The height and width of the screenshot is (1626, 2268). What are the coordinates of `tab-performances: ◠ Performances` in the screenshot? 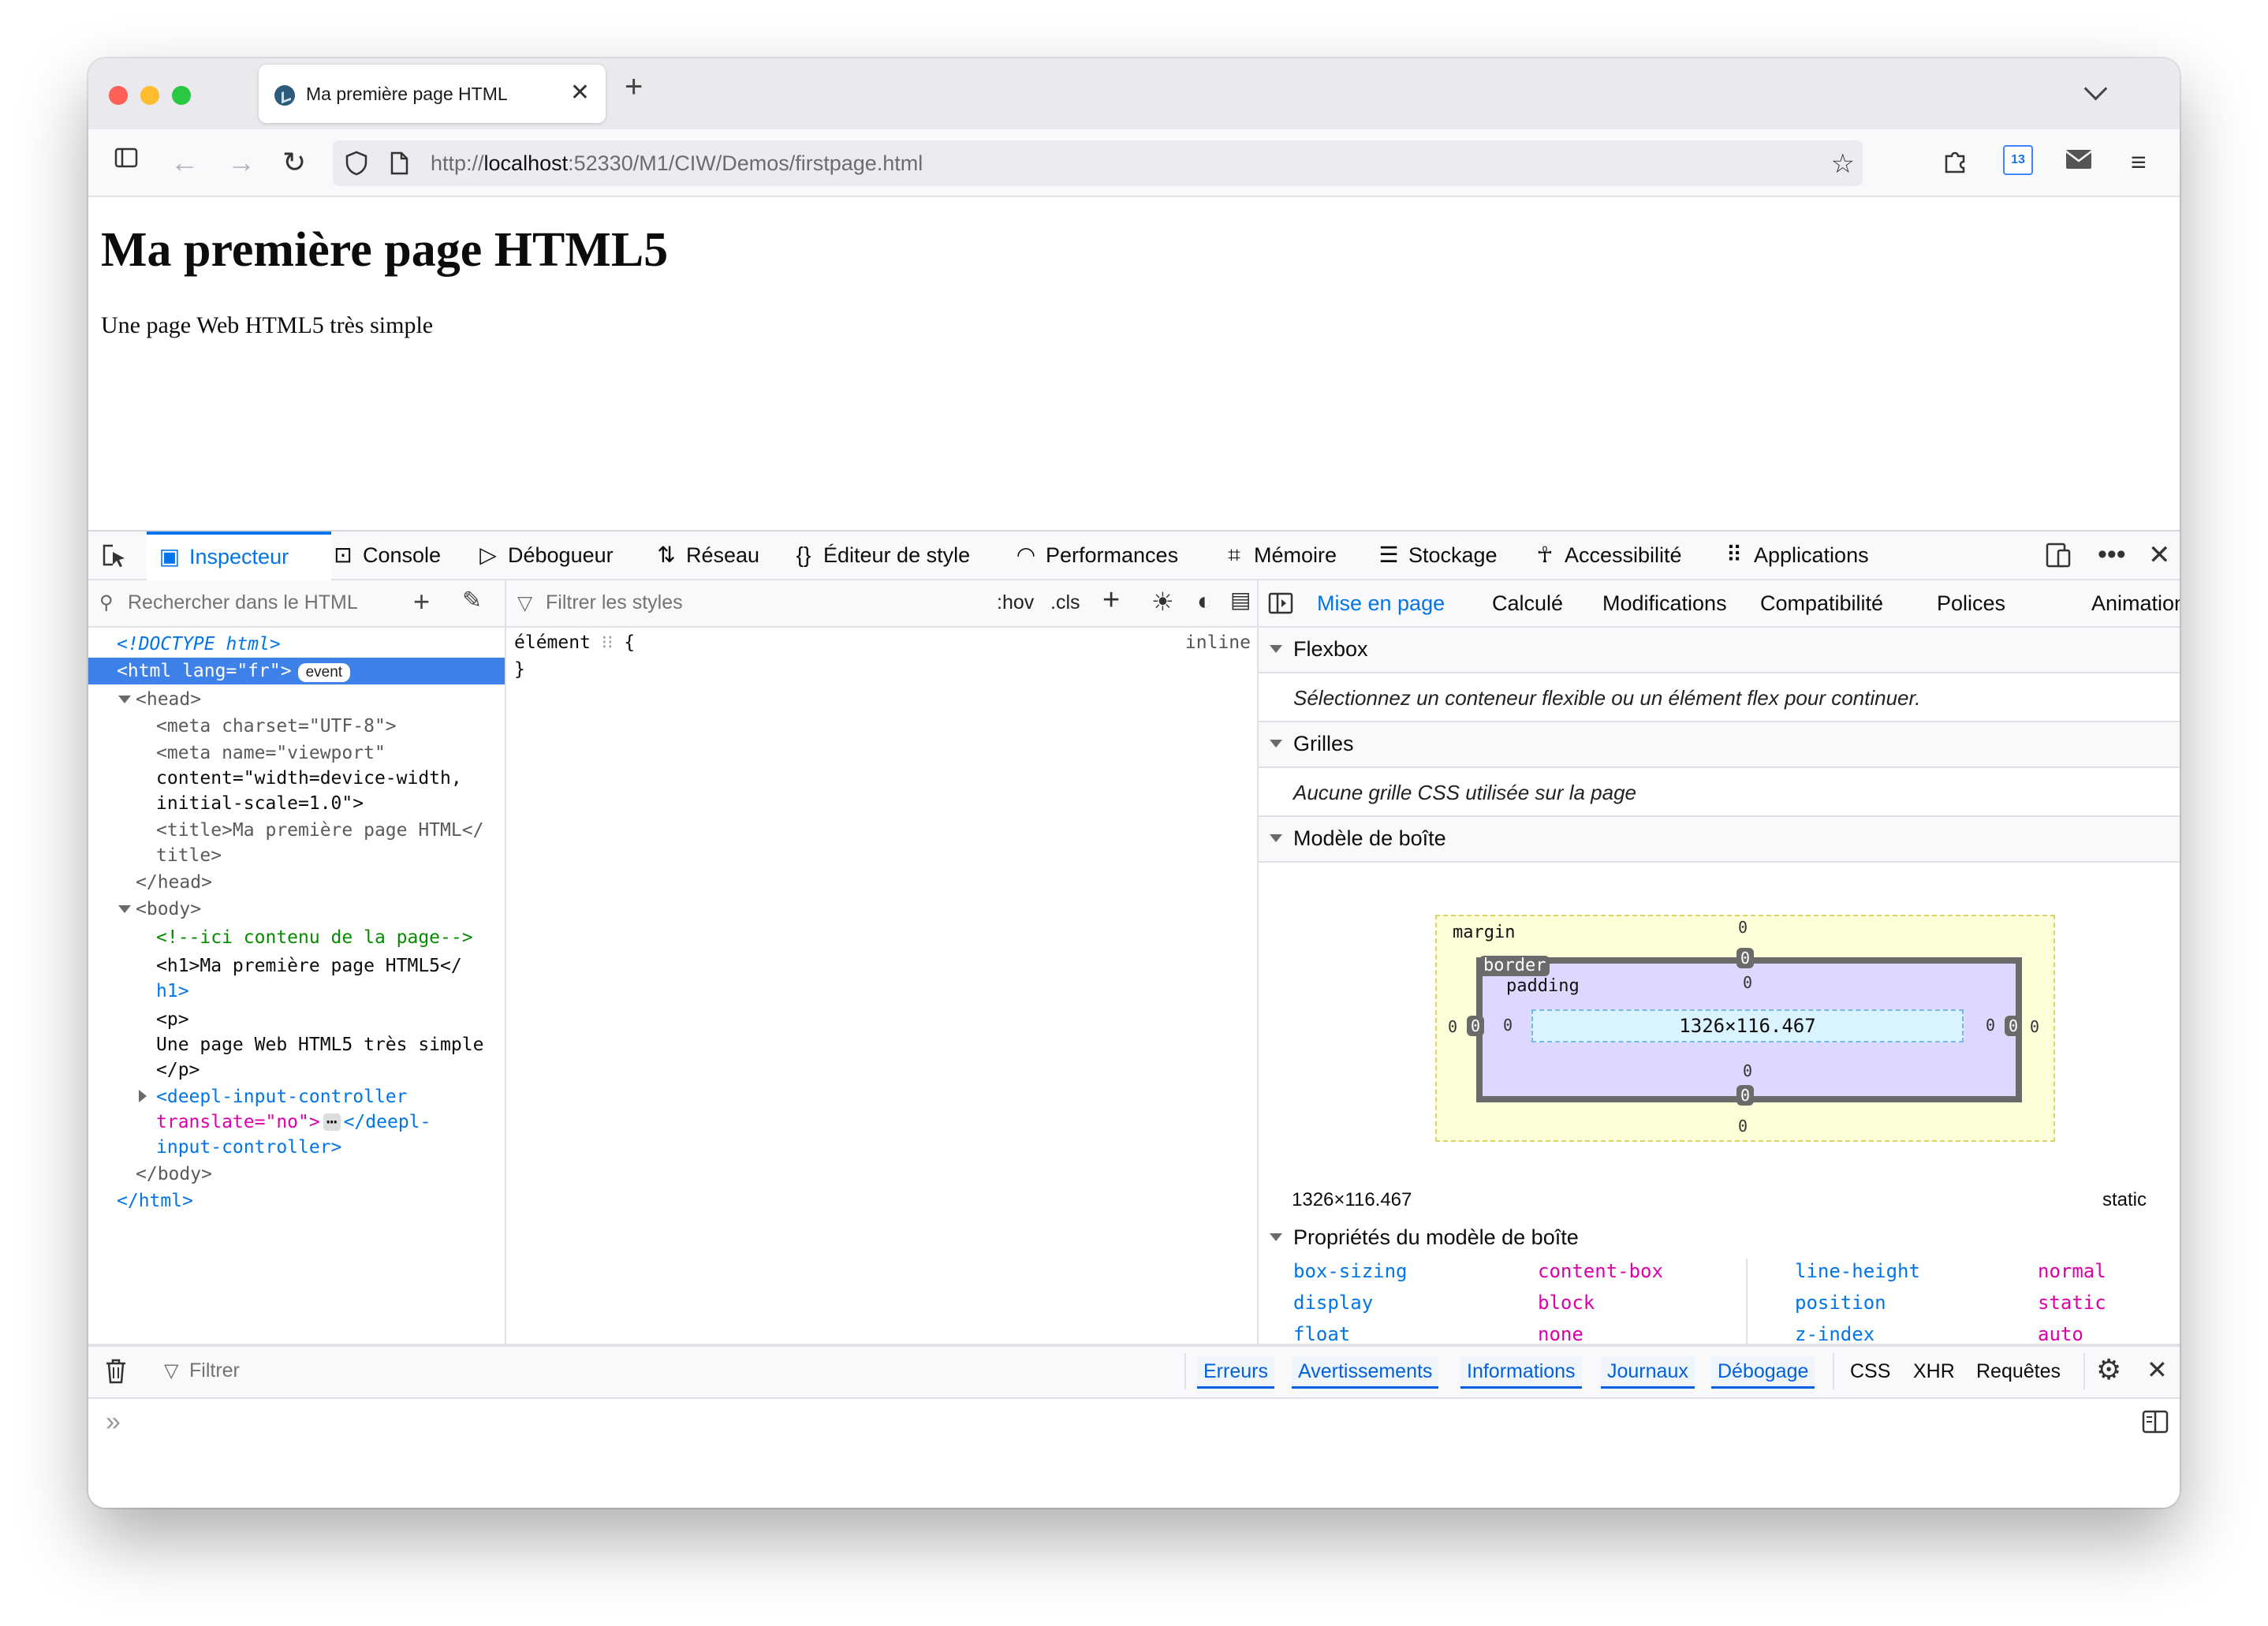 It's located at (1095, 555).